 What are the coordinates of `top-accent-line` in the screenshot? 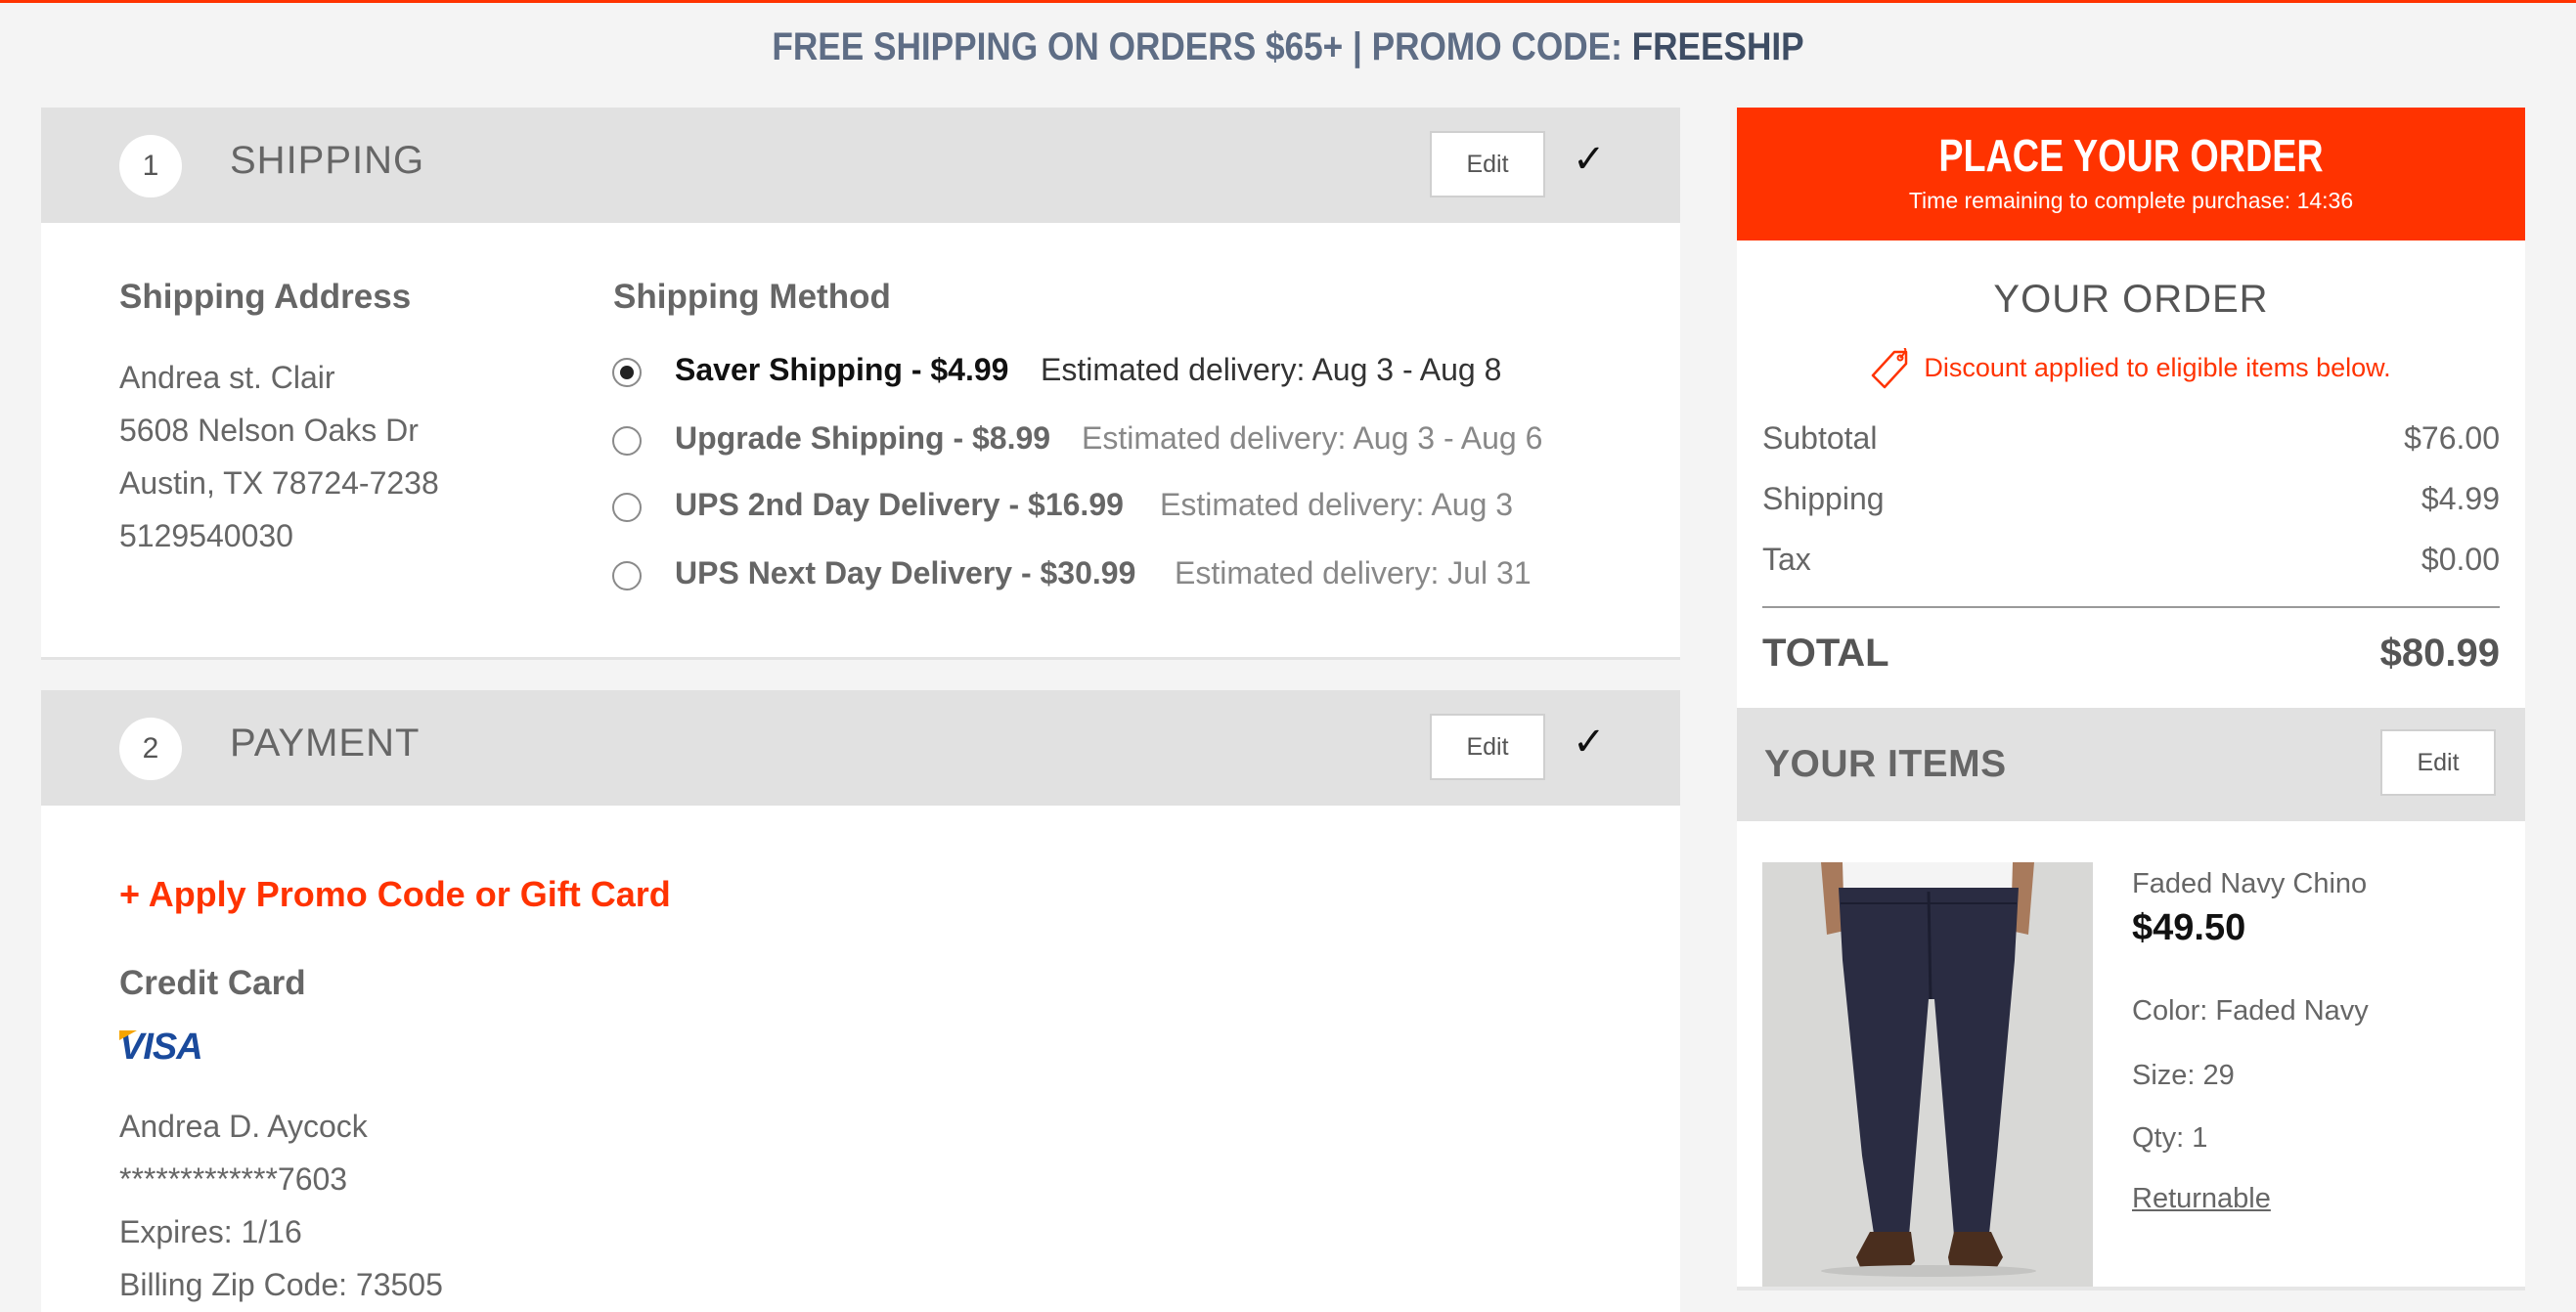 It's located at (1288, 1).